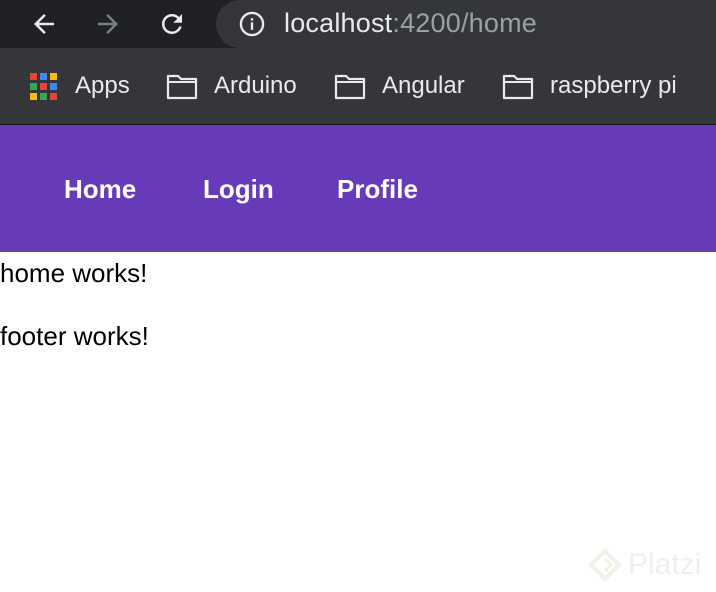 The image size is (716, 592). I want to click on reload-button, so click(172, 24).